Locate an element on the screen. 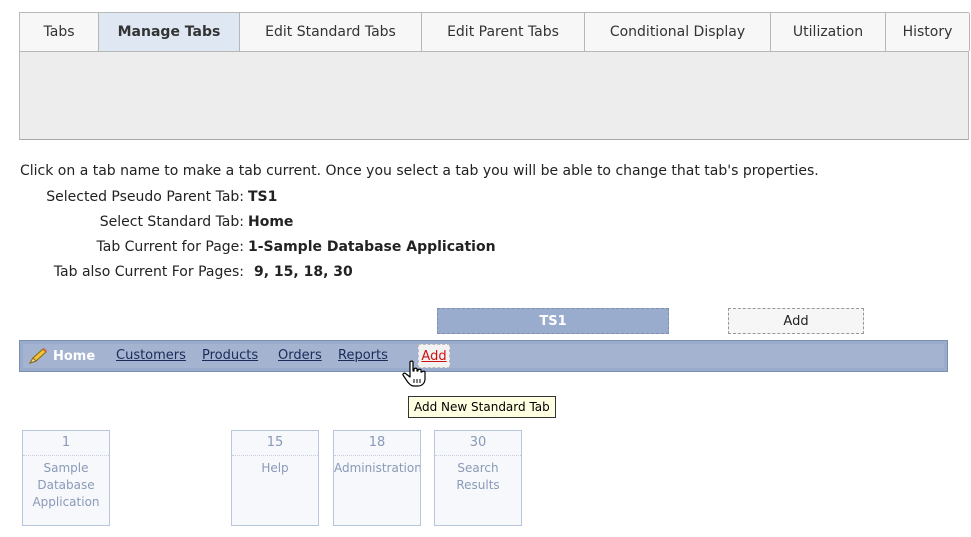 This screenshot has width=971, height=537. page-box-18: 18 Administration is located at coordinates (377, 478).